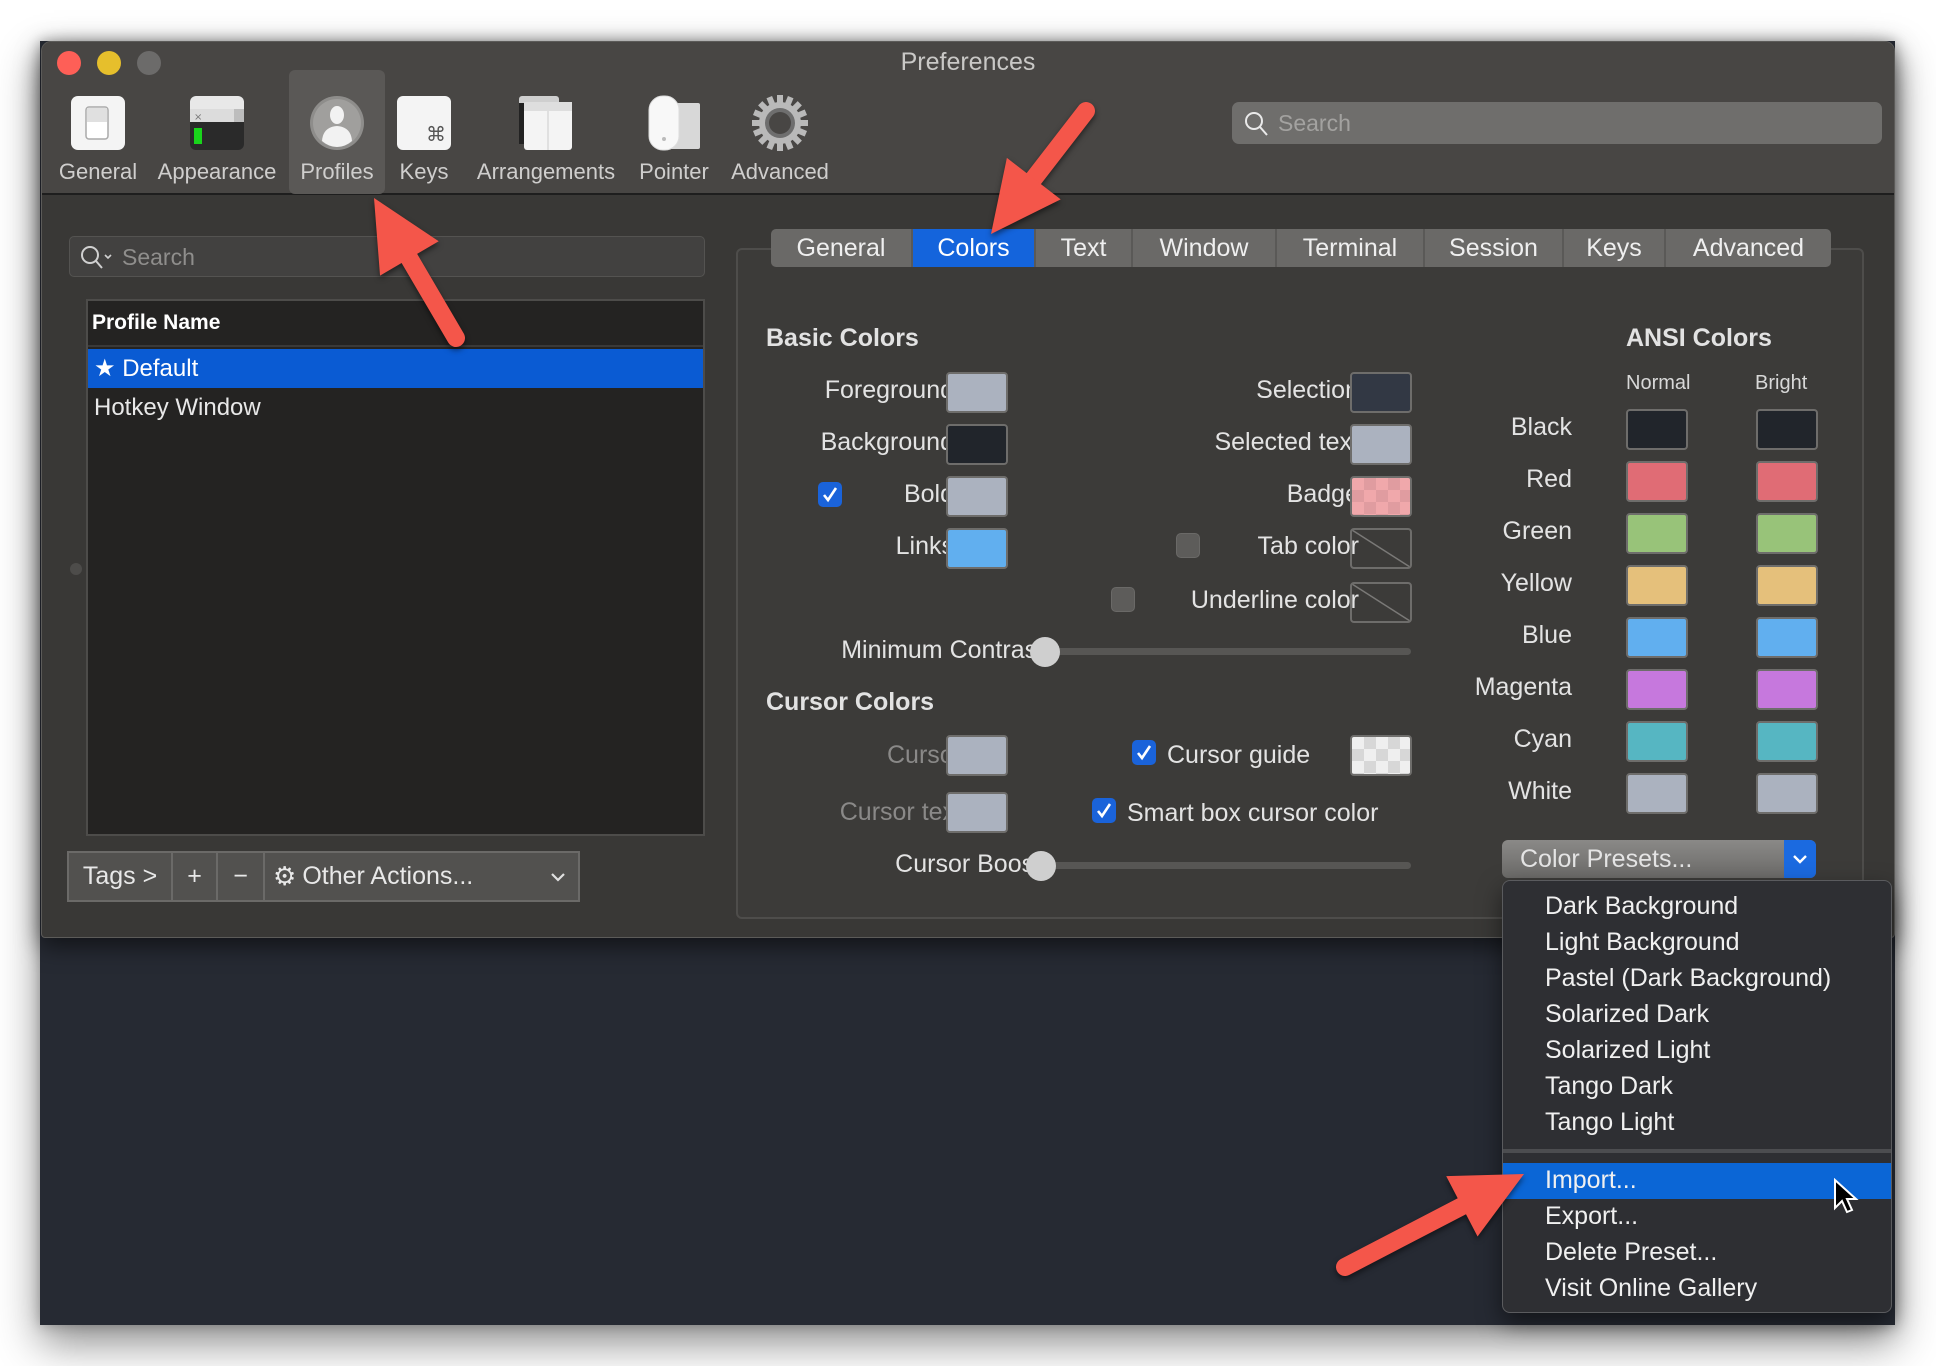 The width and height of the screenshot is (1936, 1366). What do you see at coordinates (217, 123) in the screenshot?
I see `terminal-window-icon: ×` at bounding box center [217, 123].